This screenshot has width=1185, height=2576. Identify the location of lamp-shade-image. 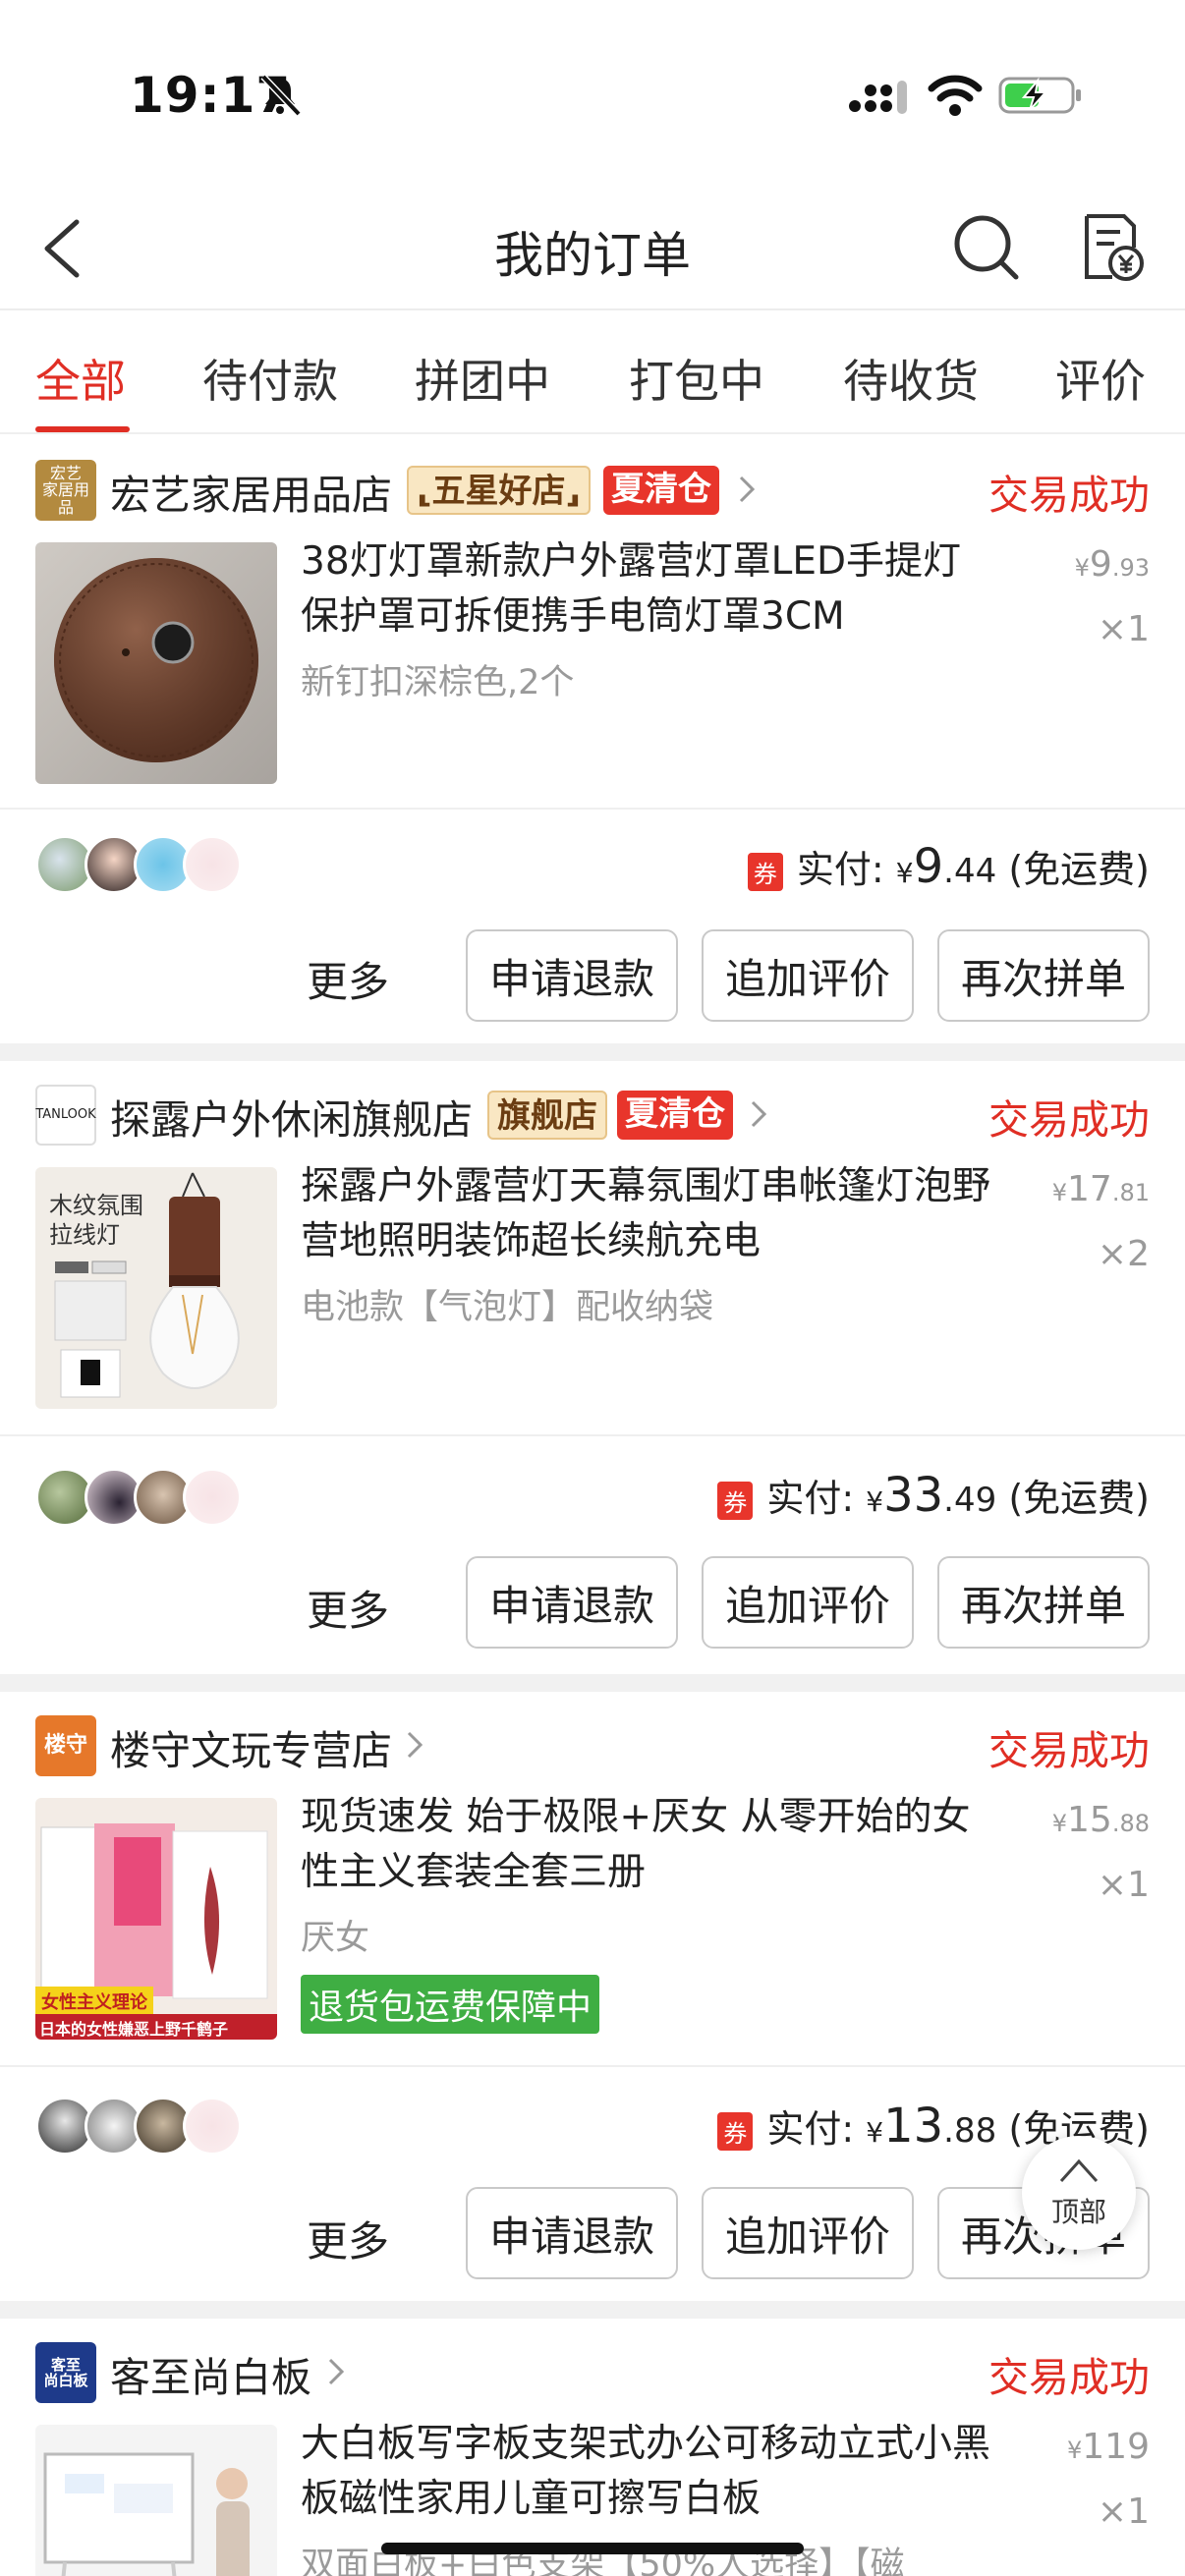
(156, 660).